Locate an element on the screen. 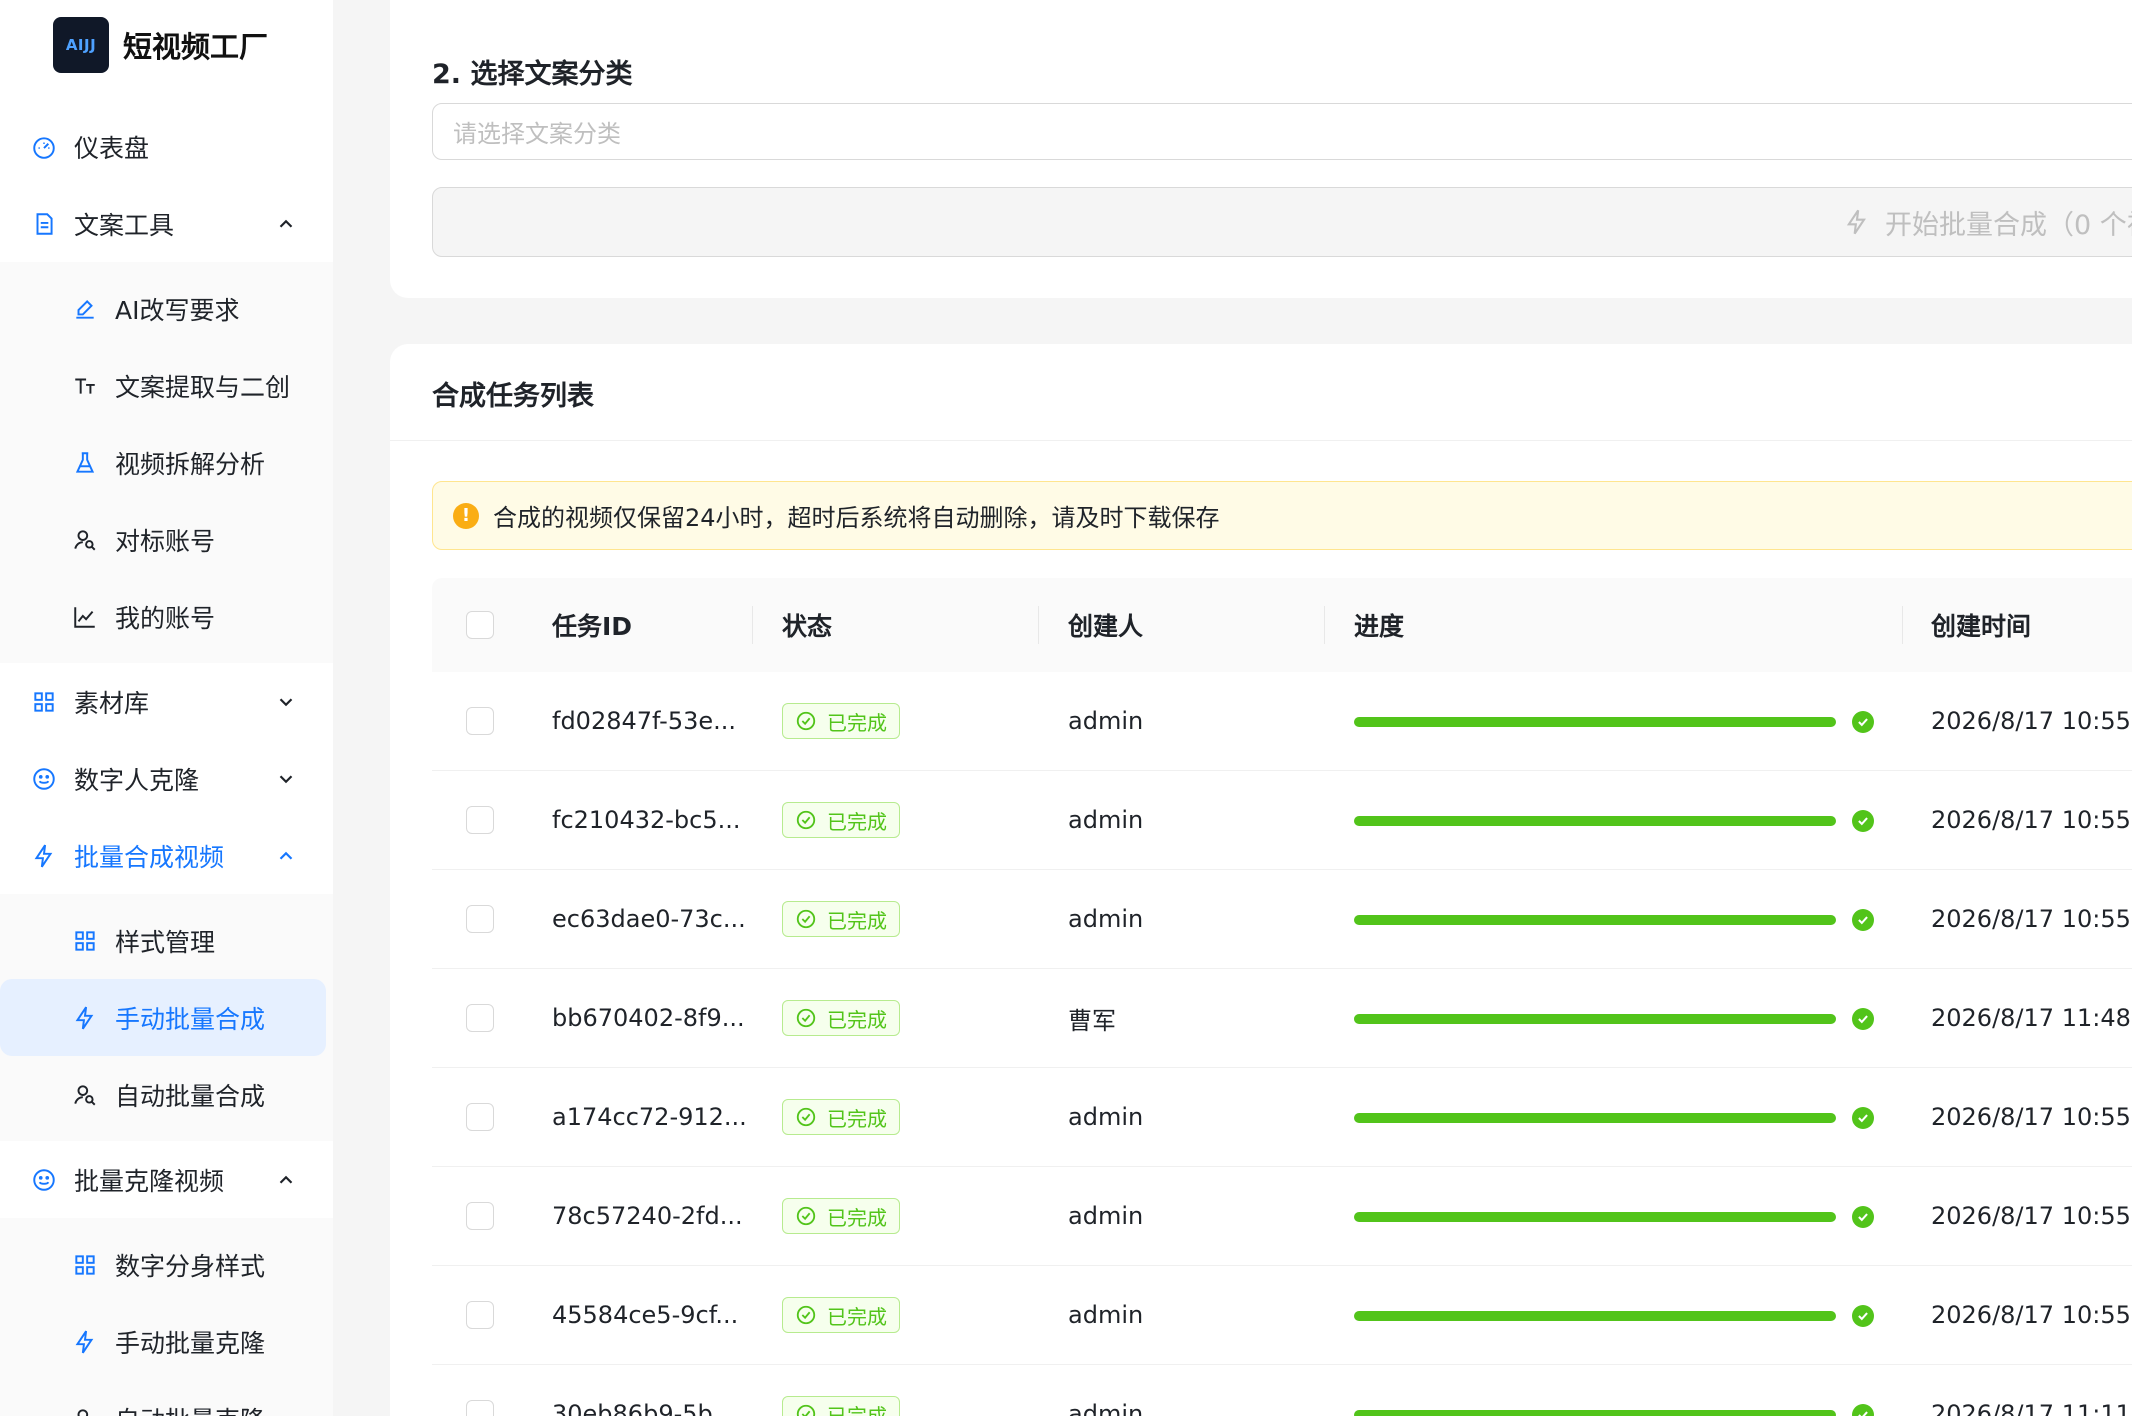 Image resolution: width=2132 pixels, height=1416 pixels. column-divider is located at coordinates (752, 625).